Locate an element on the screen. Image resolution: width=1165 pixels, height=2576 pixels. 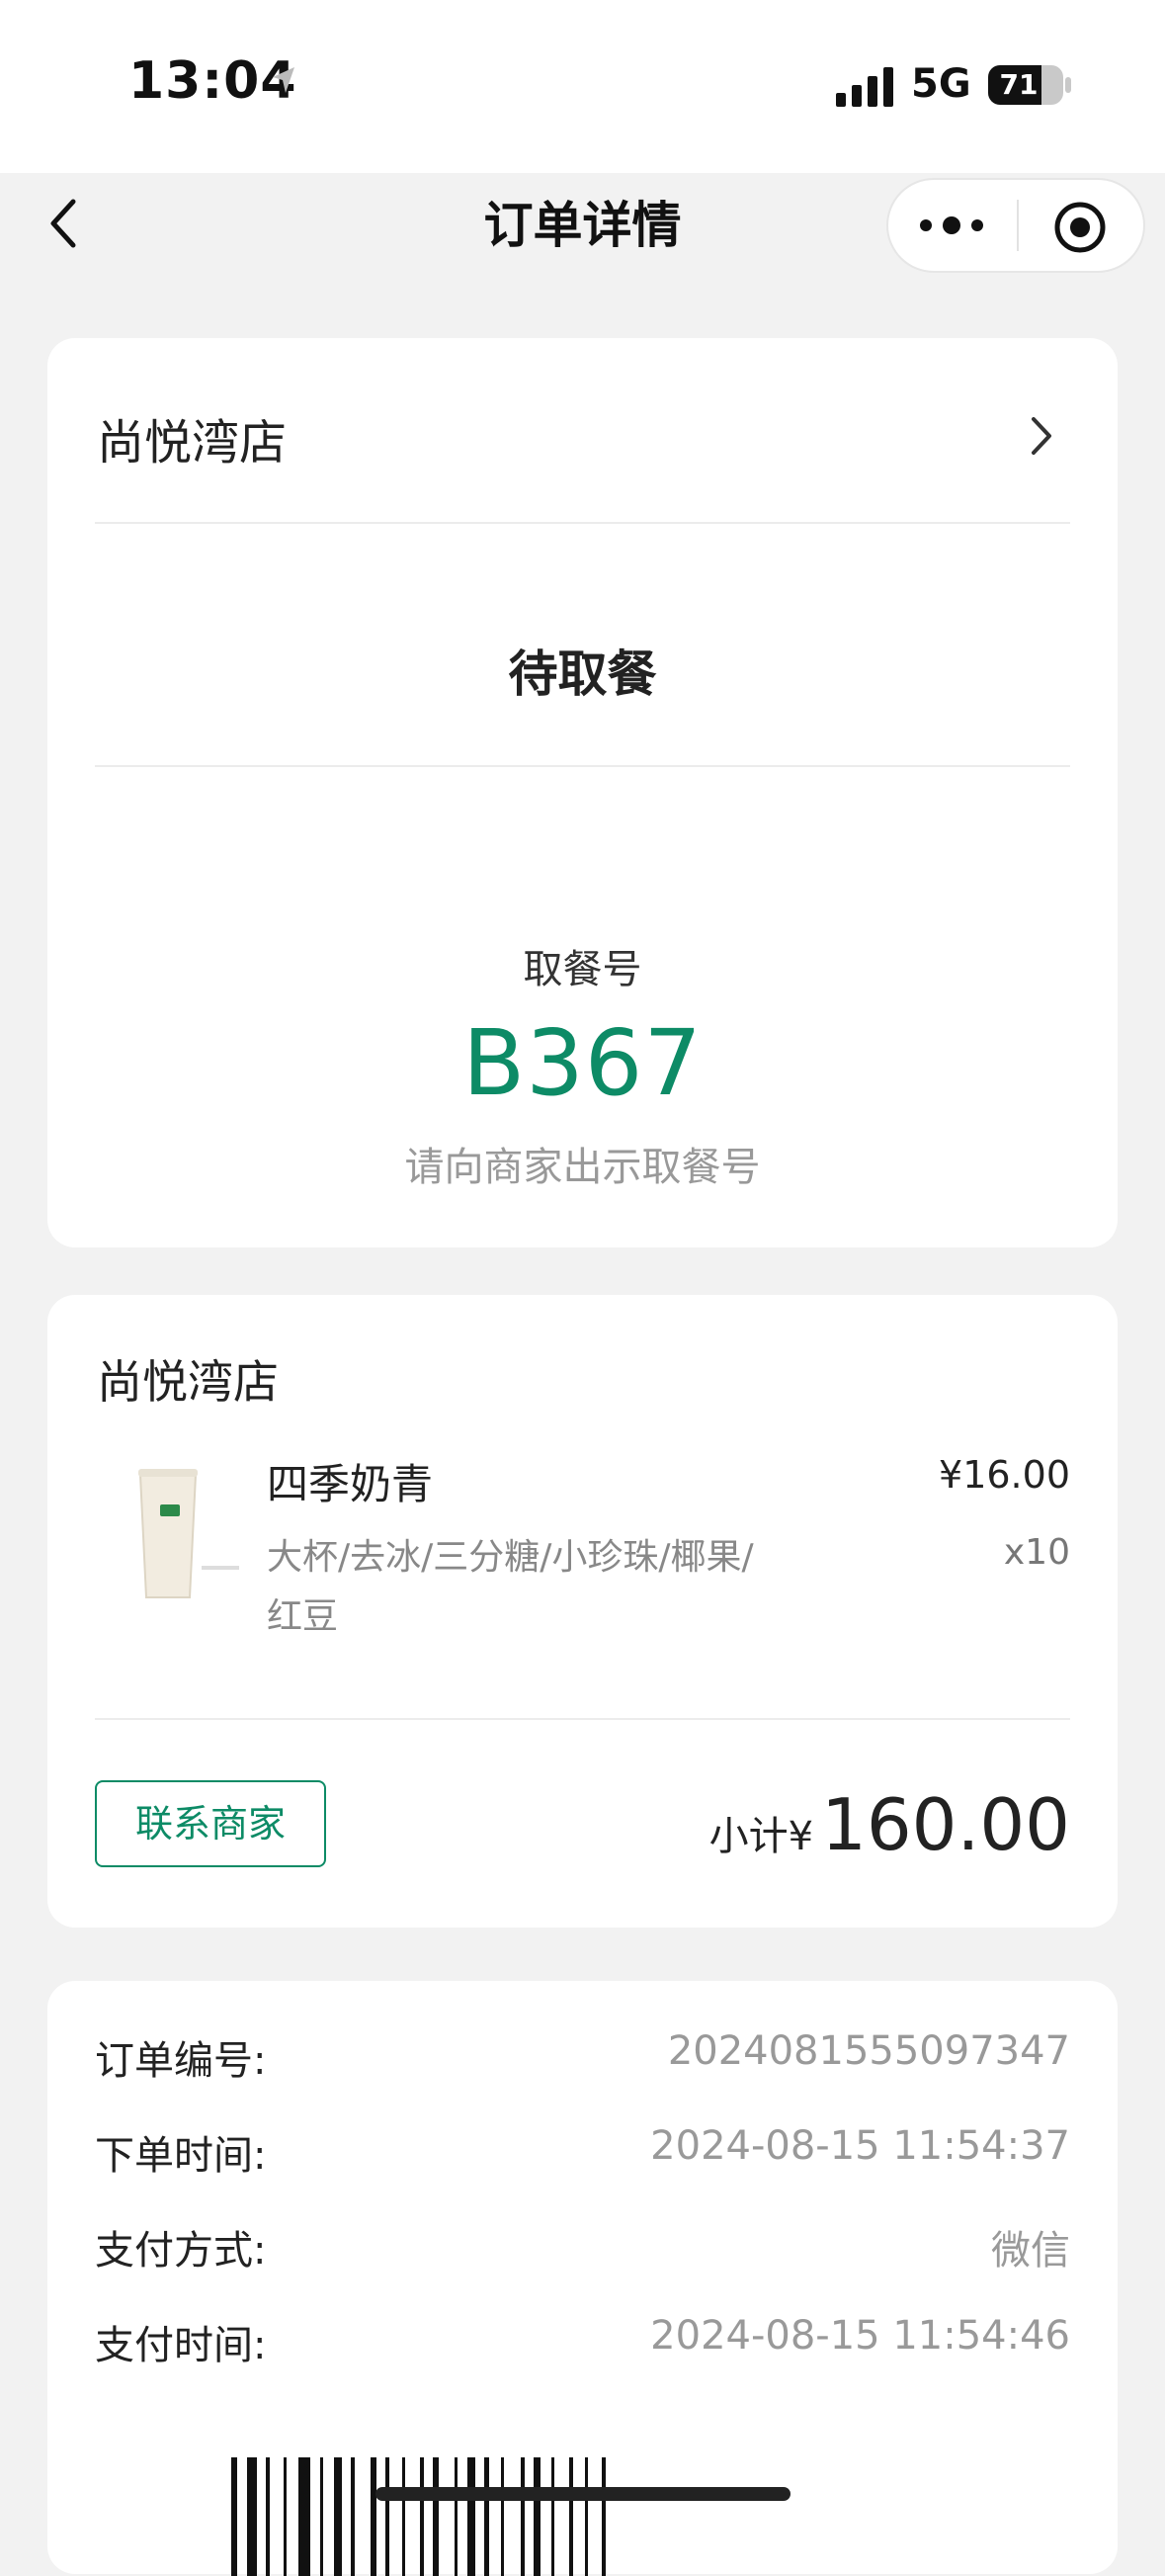
info-row-payment-method: 支付方式: 微信 is located at coordinates (582, 2247).